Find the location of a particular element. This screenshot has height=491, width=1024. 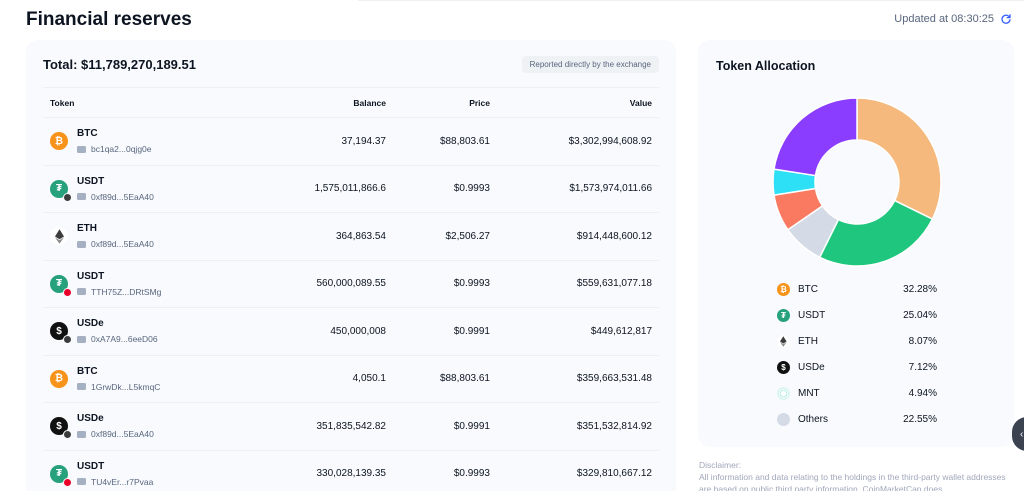

token-cell: ₮ USDT TU4vEr...r7Pvaa is located at coordinates (153, 474).